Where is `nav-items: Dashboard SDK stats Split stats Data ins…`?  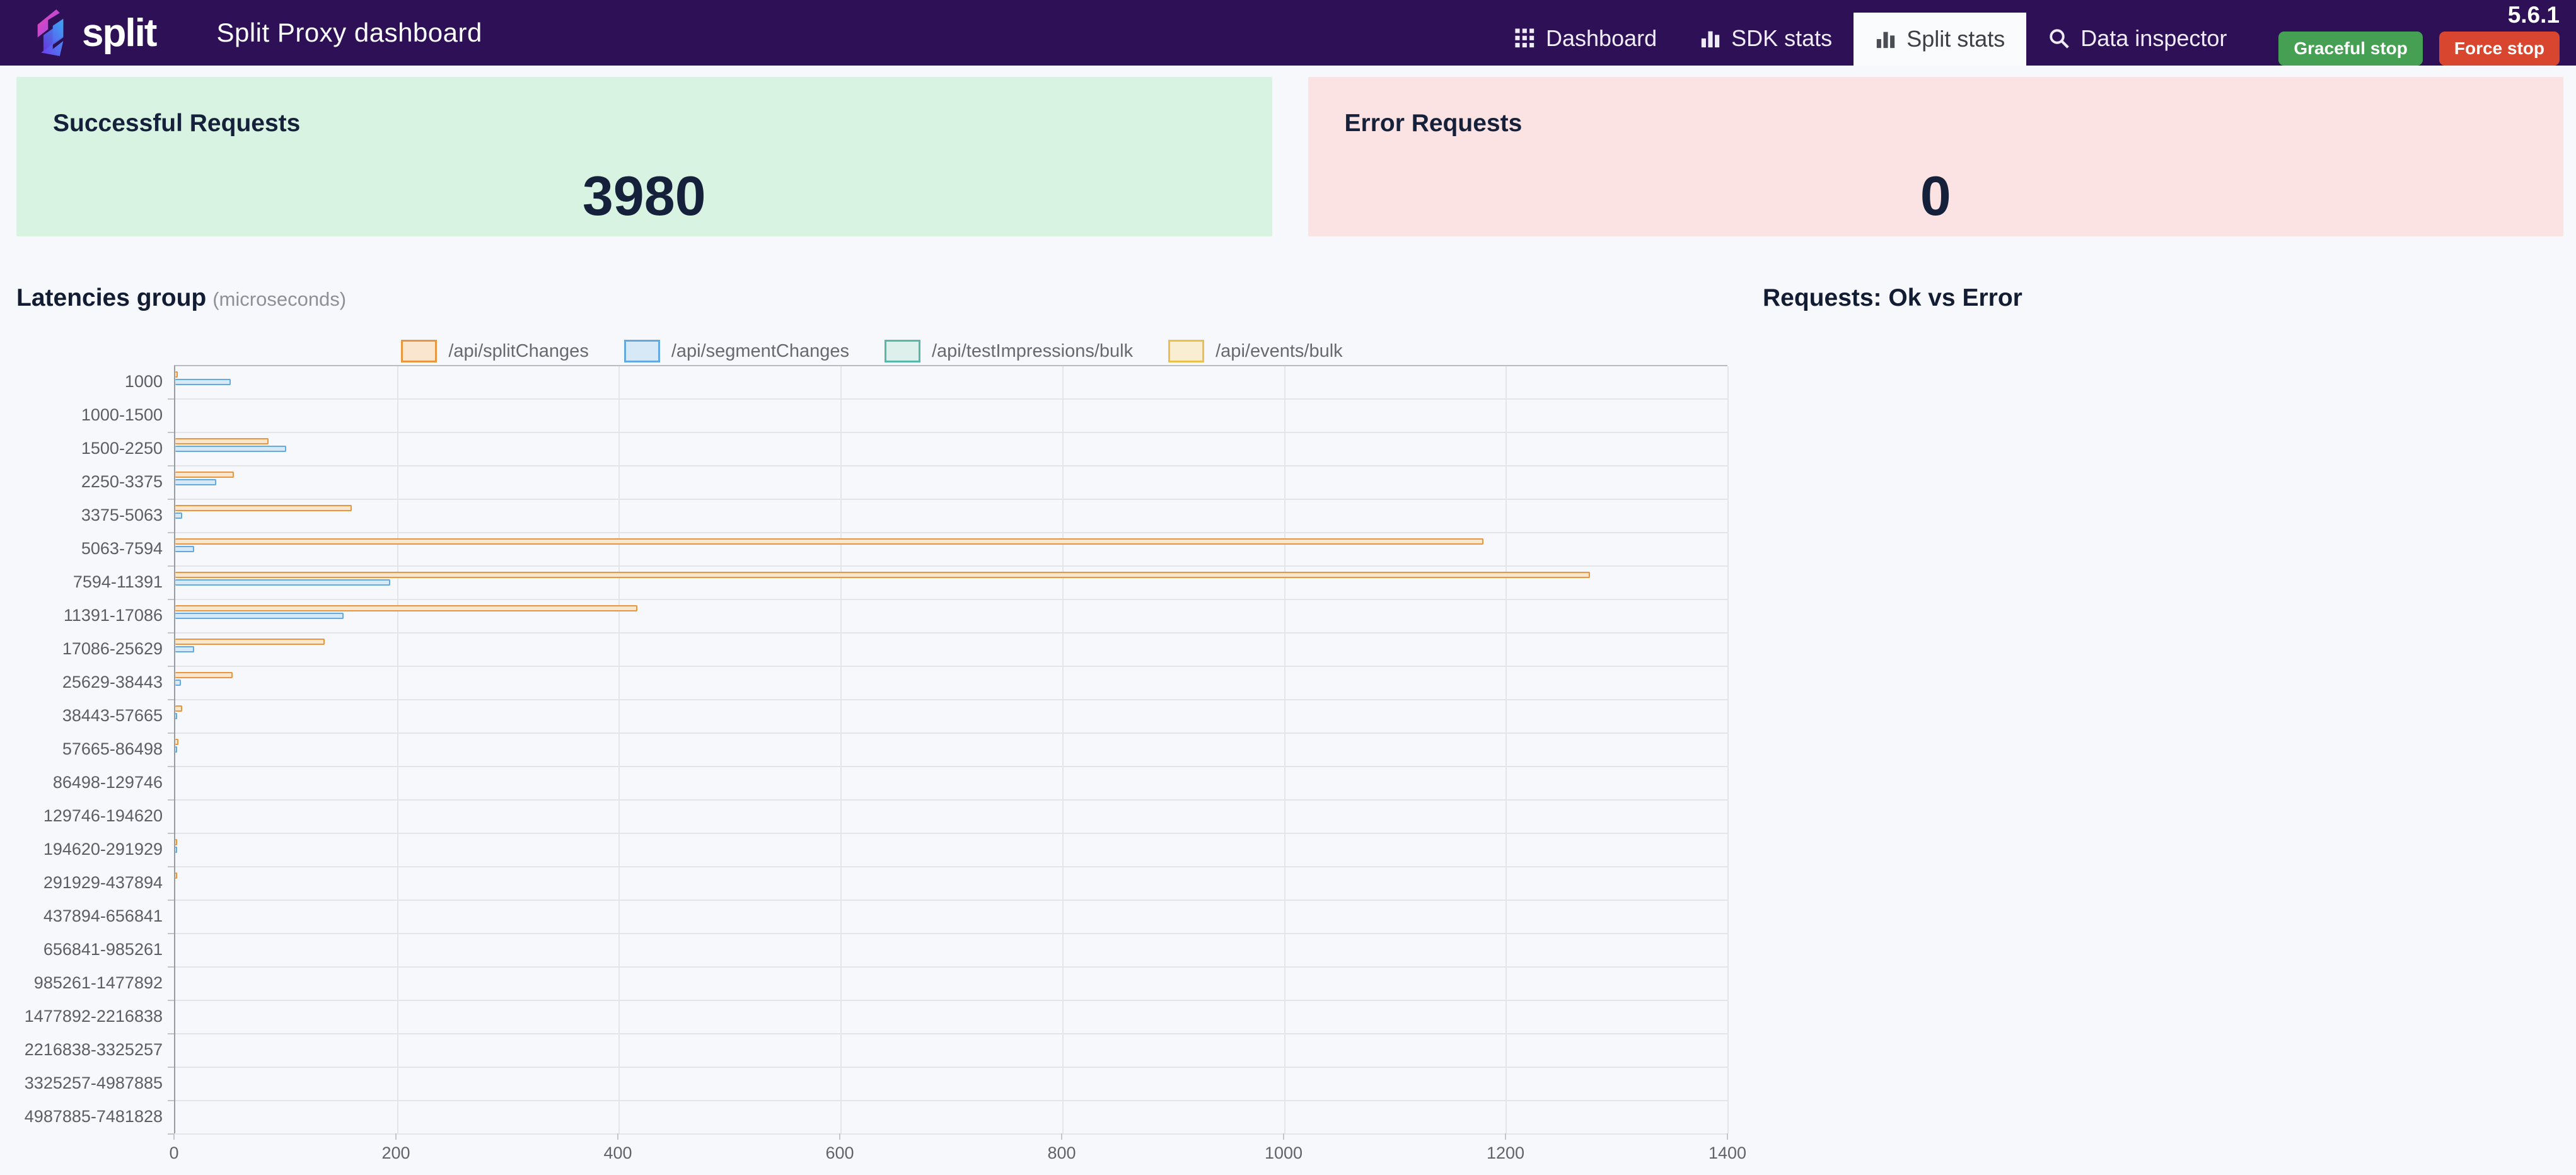
nav-items: Dashboard SDK stats Split stats Data ins… is located at coordinates (1870, 33).